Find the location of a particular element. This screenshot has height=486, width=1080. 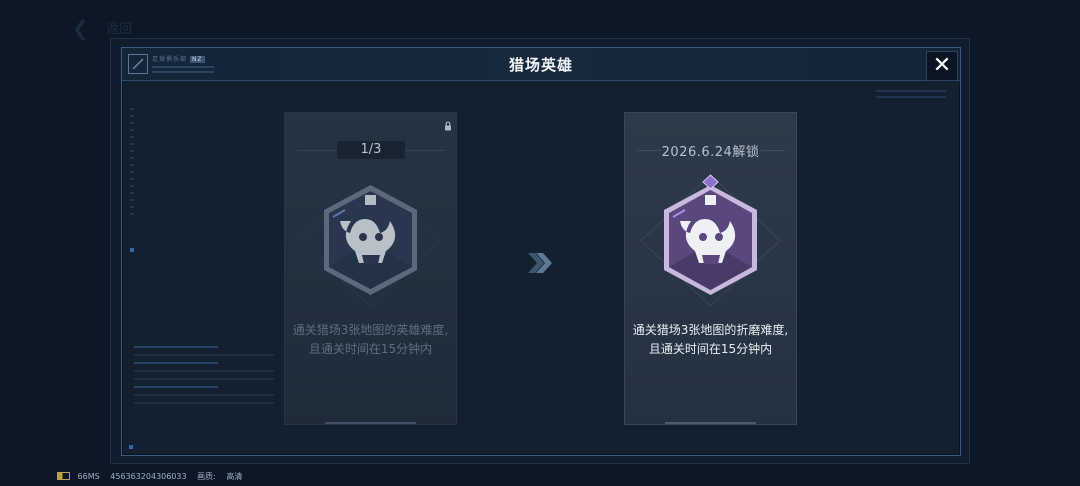

modal-title: 猎场英雄 is located at coordinates (540, 65).